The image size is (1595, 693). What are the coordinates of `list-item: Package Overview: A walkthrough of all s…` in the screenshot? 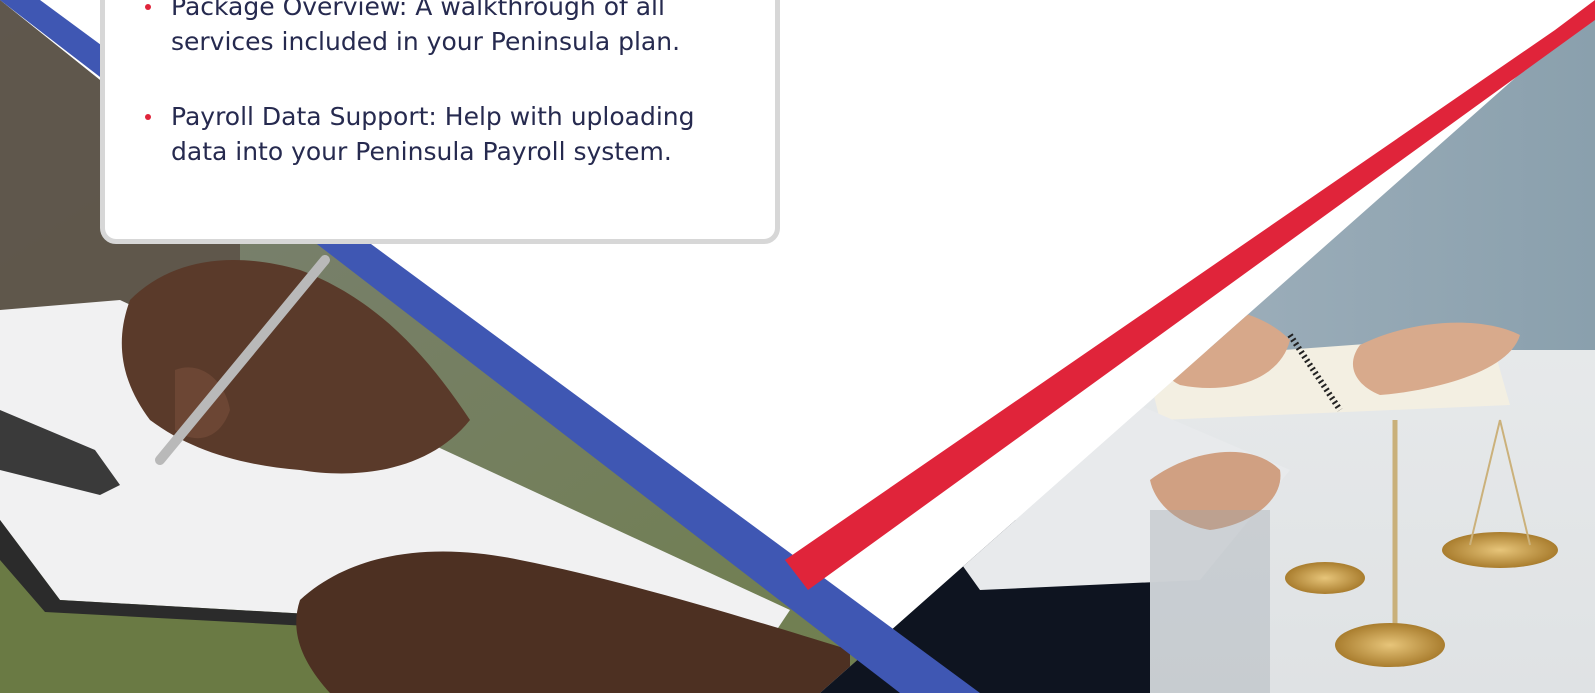 It's located at (438, 29).